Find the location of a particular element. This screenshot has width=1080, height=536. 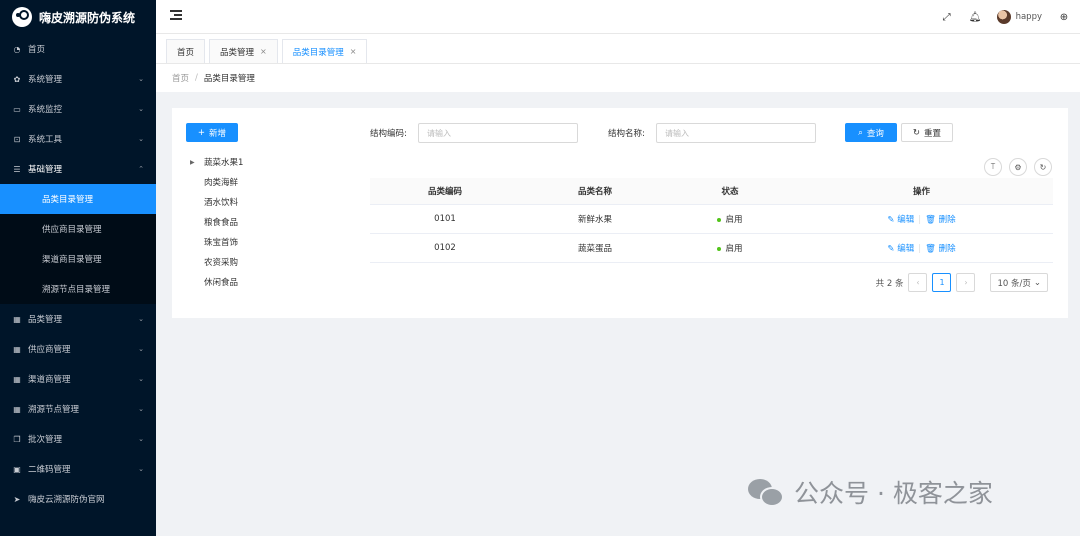

tree-node: 珠宝首饰 is located at coordinates (270, 242).